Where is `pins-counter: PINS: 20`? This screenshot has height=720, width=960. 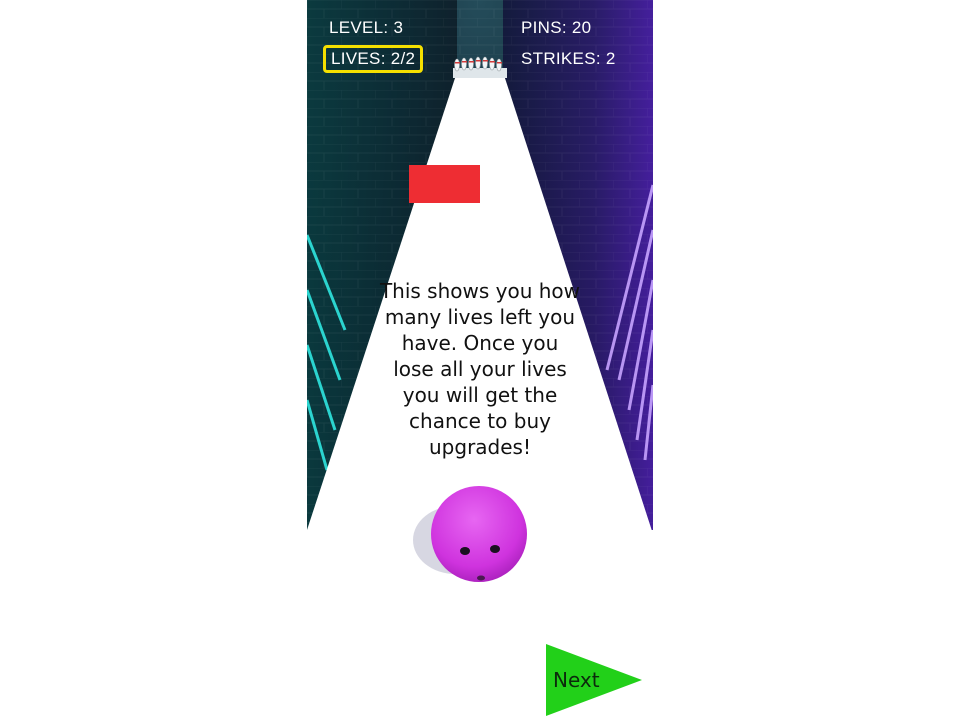
pins-counter: PINS: 20 is located at coordinates (556, 27).